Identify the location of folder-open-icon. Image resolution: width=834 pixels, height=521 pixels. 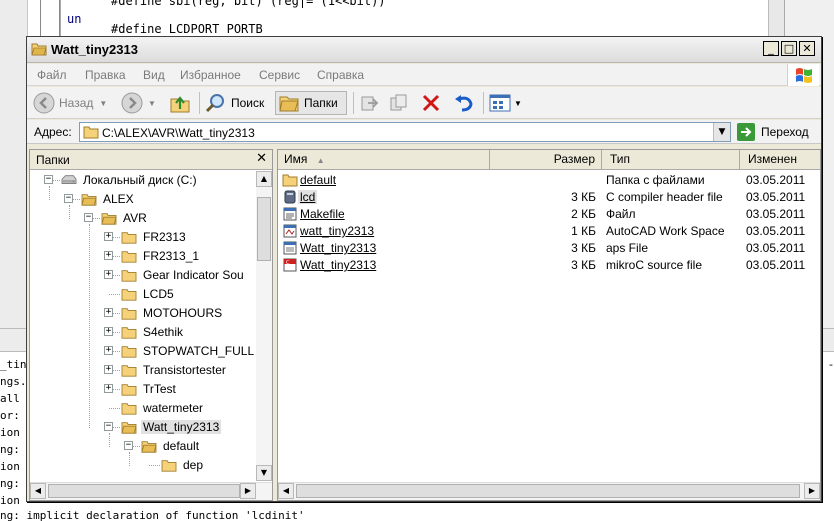
(109, 219).